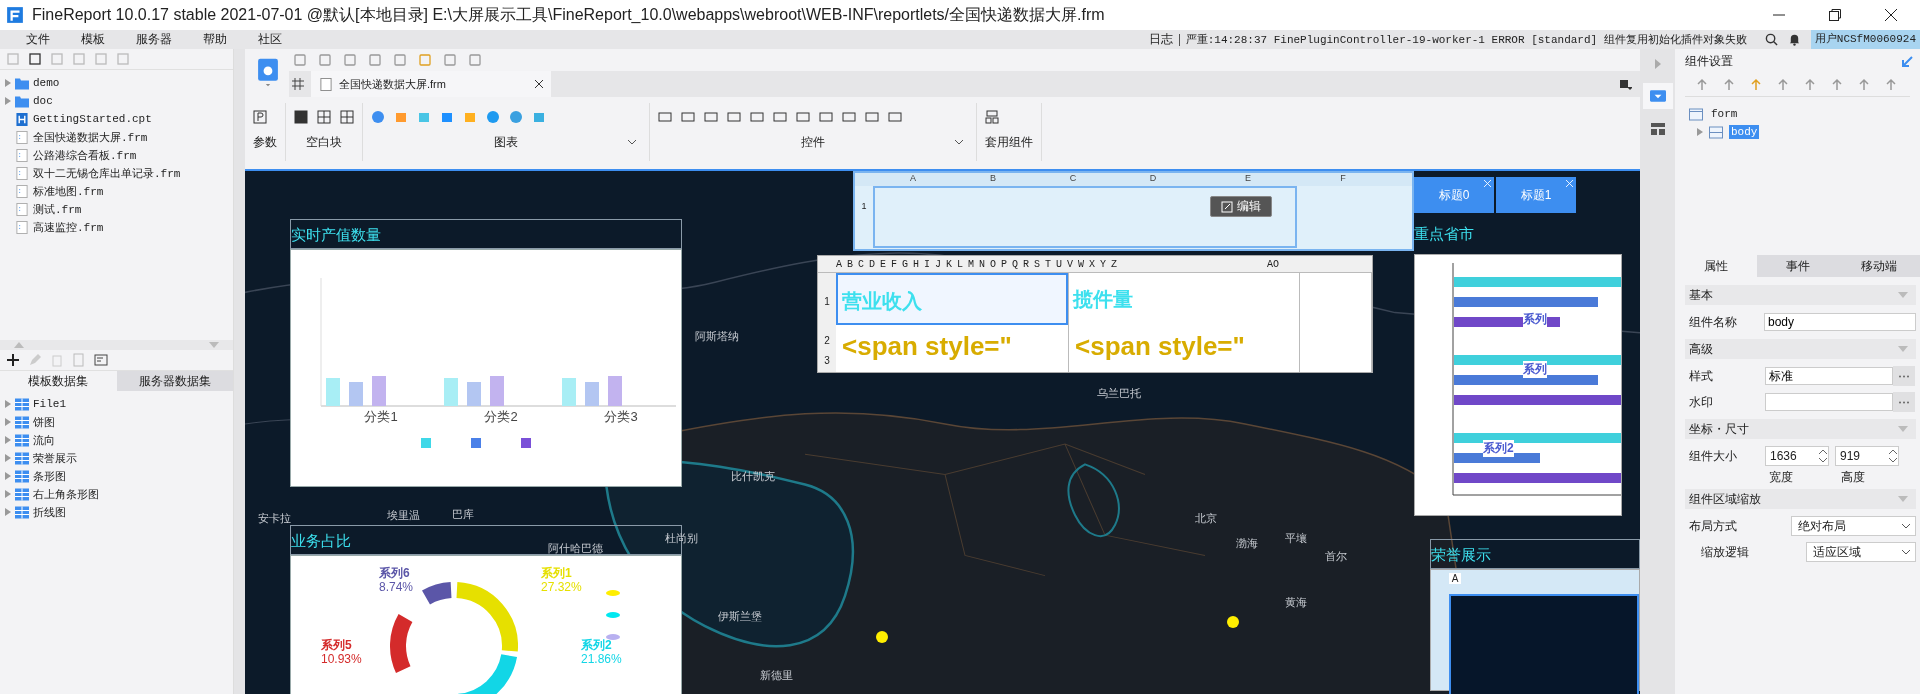 This screenshot has width=1920, height=694. Describe the element at coordinates (561, 587) in the screenshot. I see `percent-label: 27.32%` at that location.